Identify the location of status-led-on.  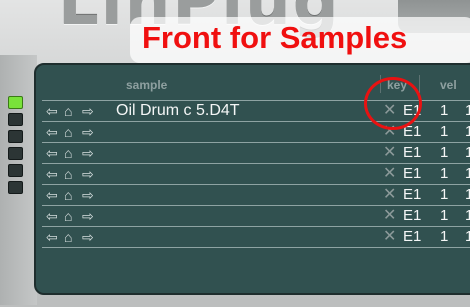
(15, 102).